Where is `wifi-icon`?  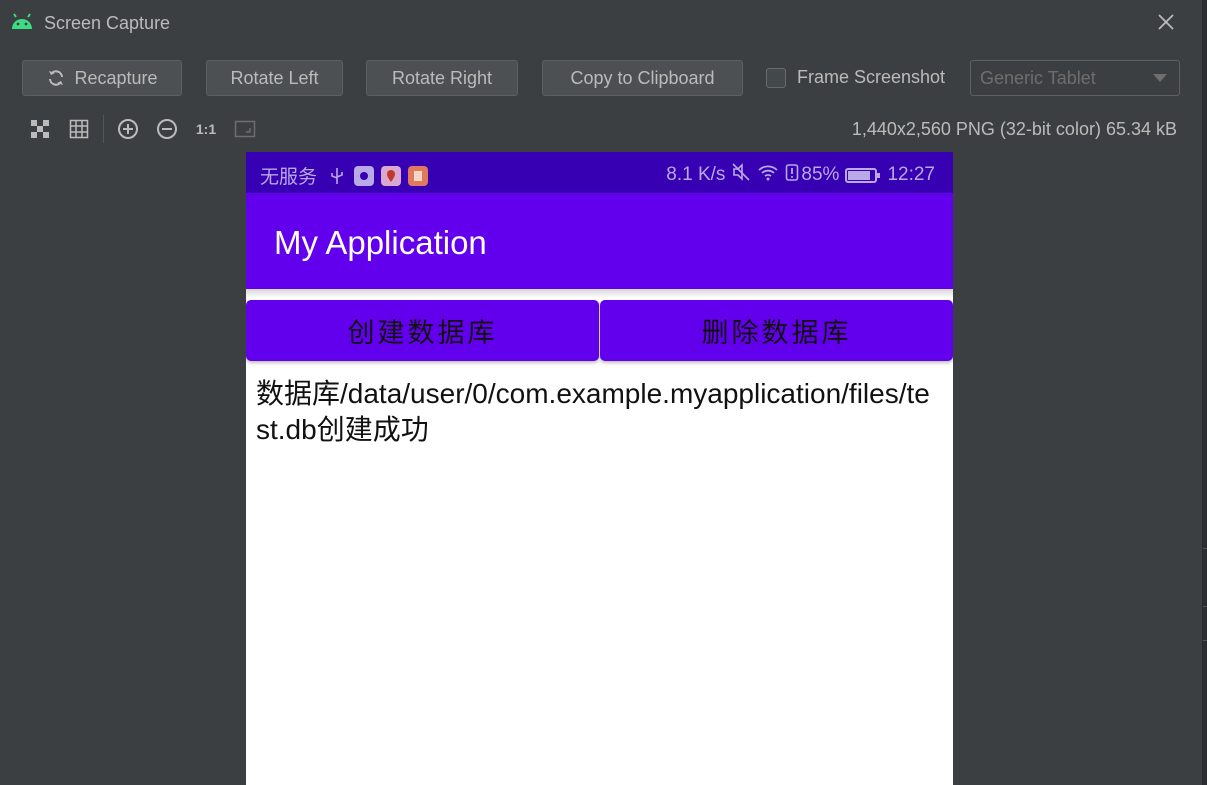 wifi-icon is located at coordinates (768, 175).